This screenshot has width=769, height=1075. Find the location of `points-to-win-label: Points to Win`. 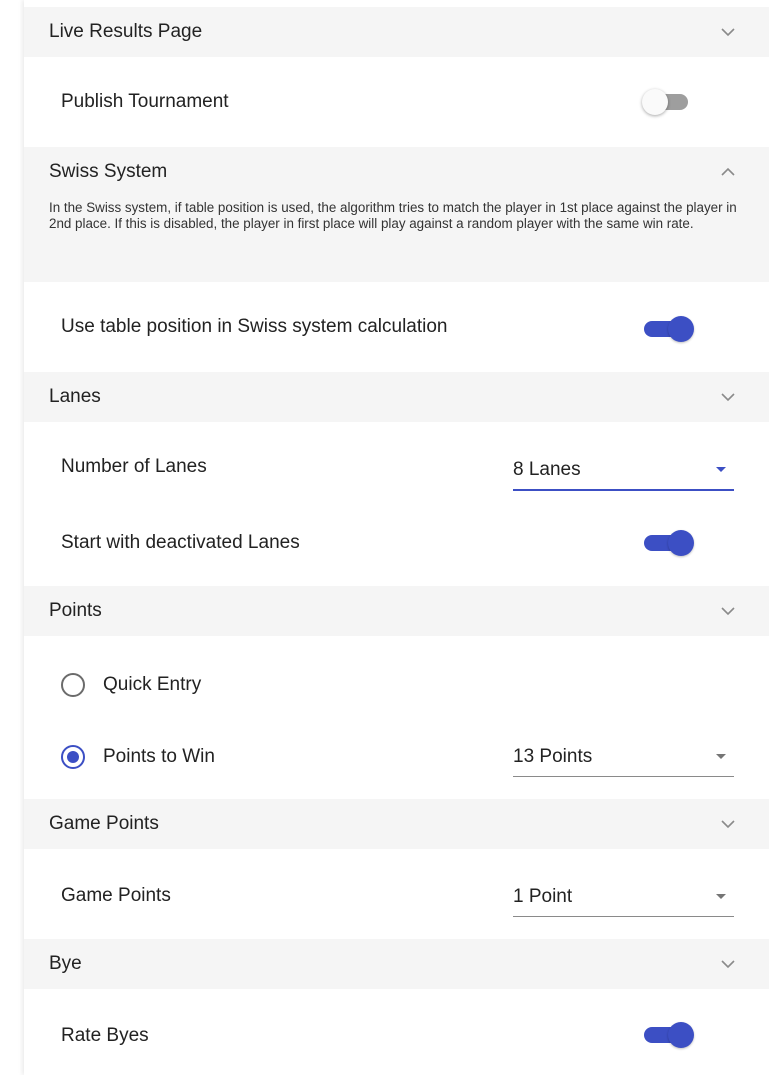

points-to-win-label: Points to Win is located at coordinates (159, 757).